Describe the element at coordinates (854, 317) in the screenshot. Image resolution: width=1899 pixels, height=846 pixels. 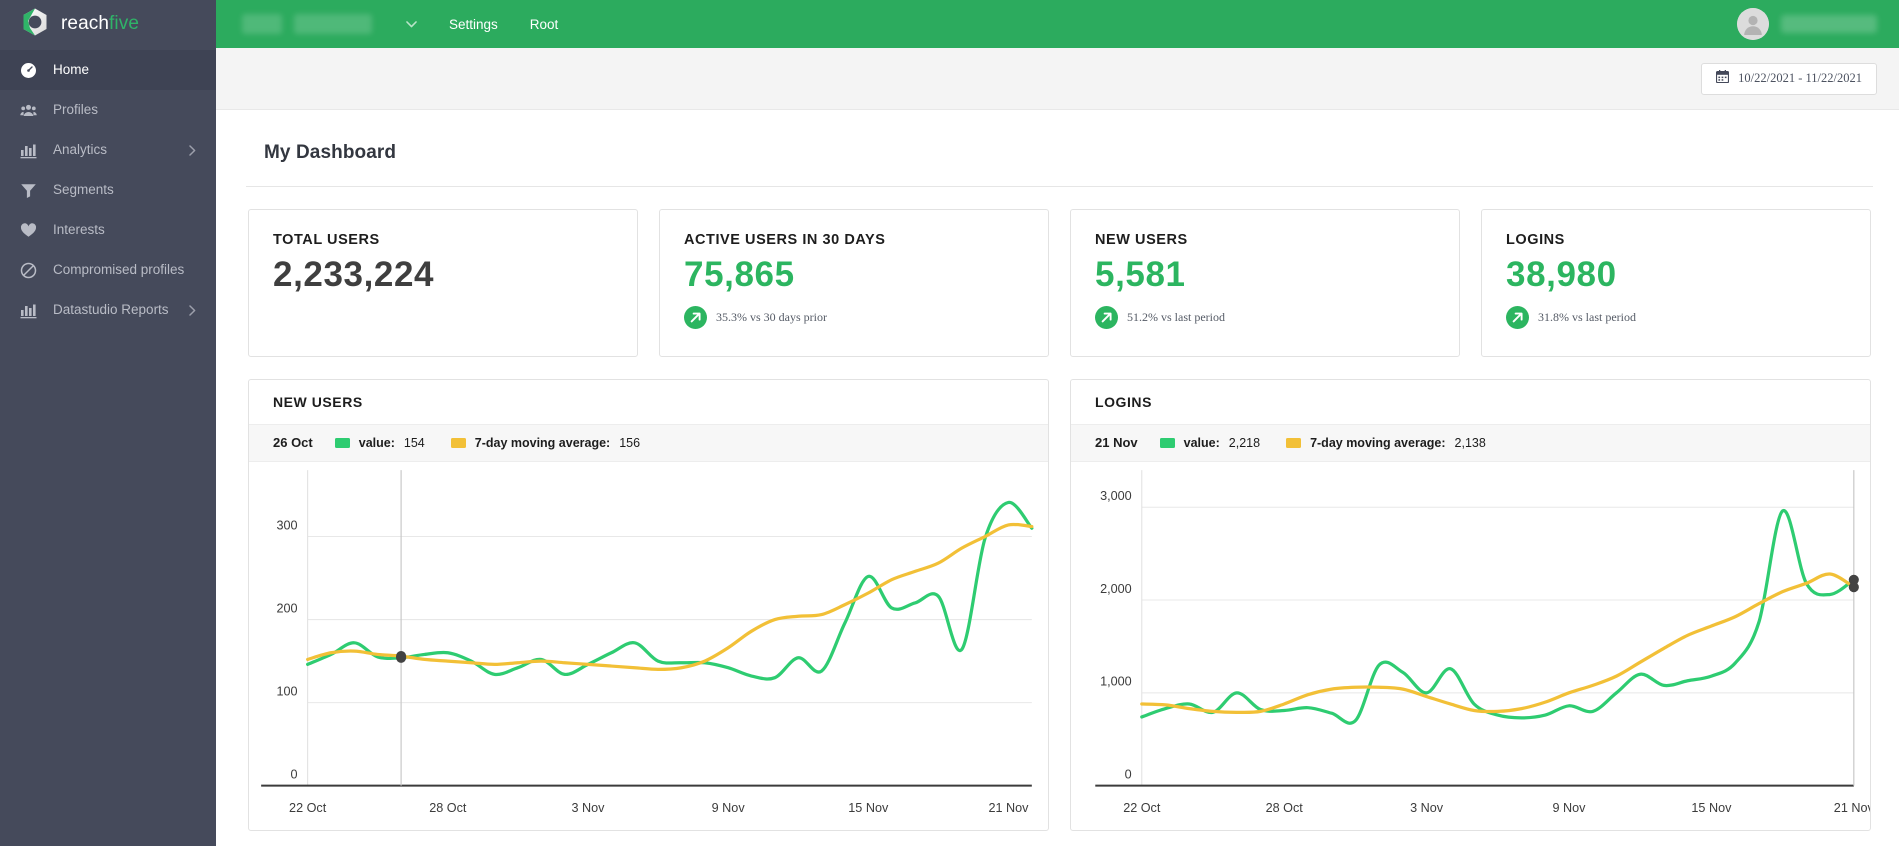
I see `kpi-delta: 35.3% vs 30 days prior` at that location.